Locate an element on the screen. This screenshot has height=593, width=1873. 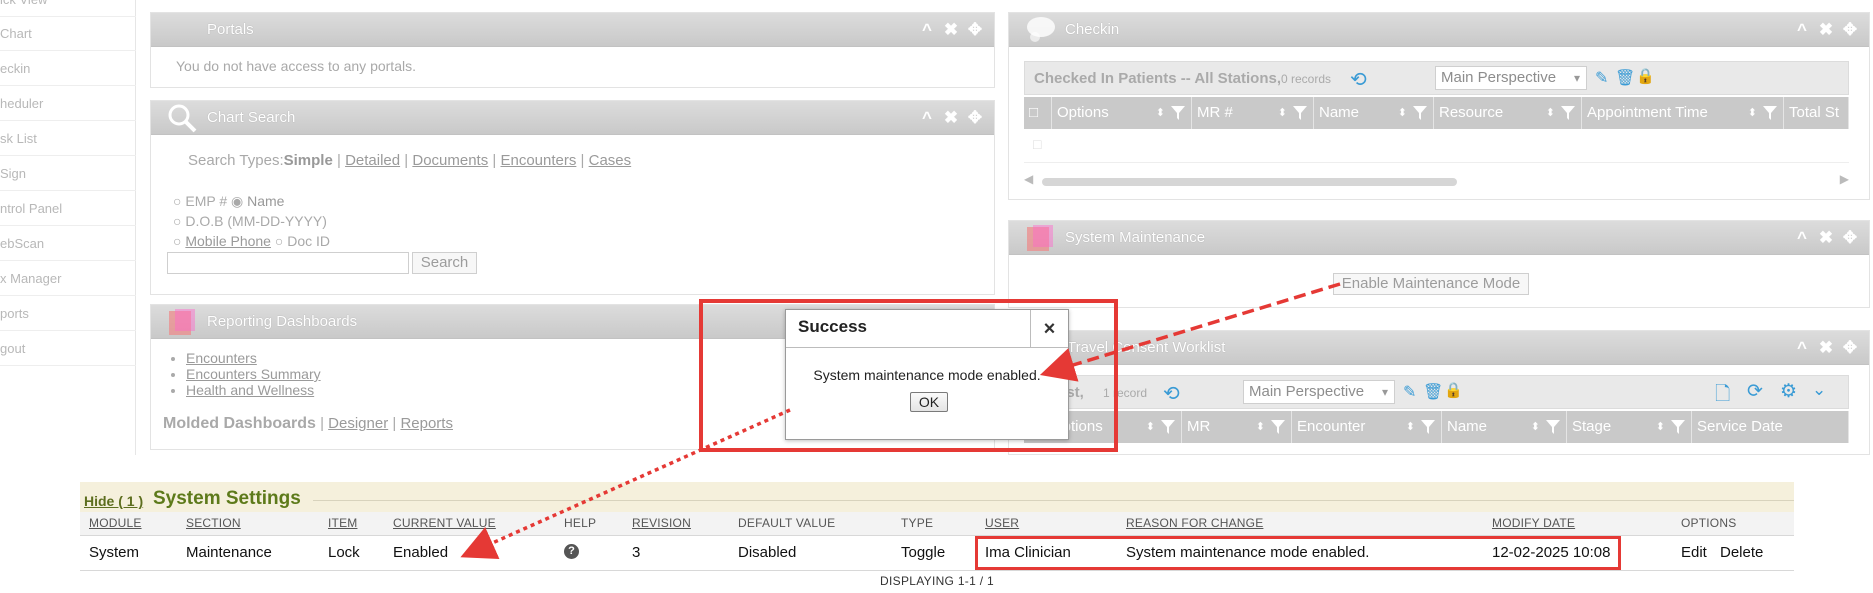
col-mr: MR # ⬍ is located at coordinates (1253, 113).